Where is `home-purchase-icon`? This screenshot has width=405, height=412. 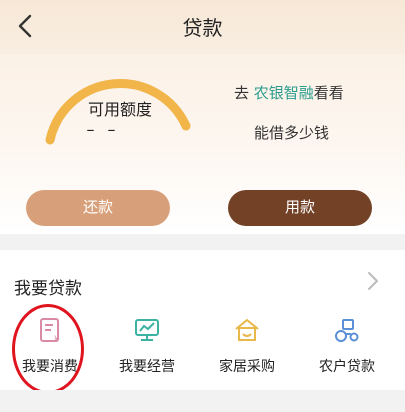
home-purchase-icon is located at coordinates (247, 330).